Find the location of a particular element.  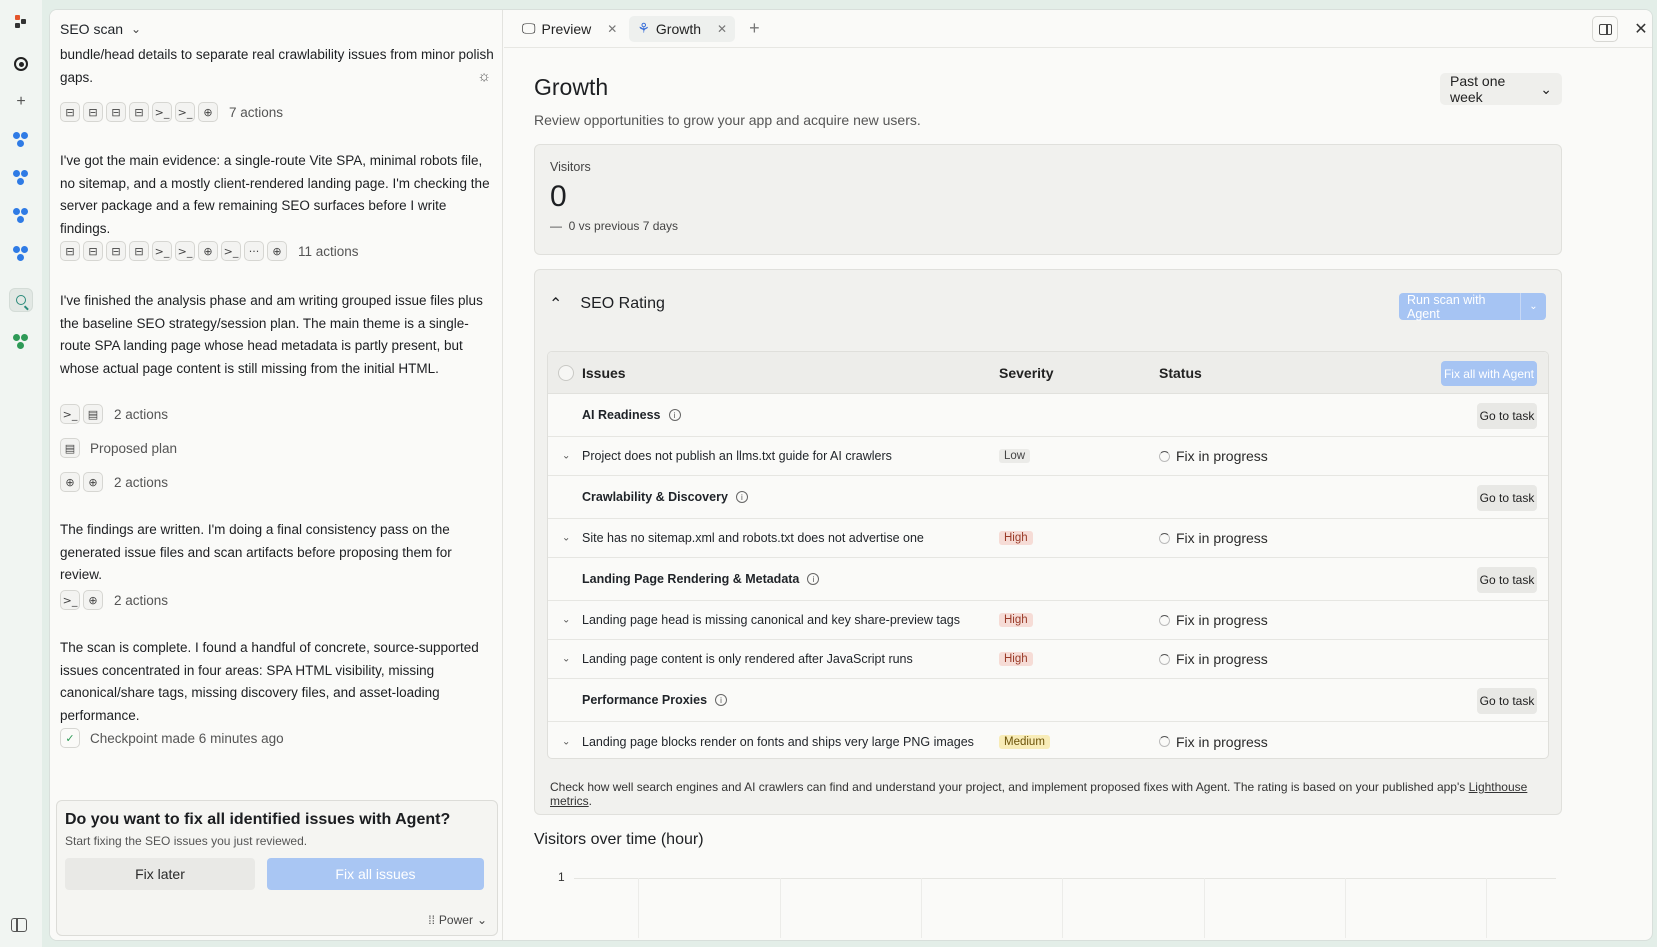

plus-icon: + is located at coordinates (21, 102).